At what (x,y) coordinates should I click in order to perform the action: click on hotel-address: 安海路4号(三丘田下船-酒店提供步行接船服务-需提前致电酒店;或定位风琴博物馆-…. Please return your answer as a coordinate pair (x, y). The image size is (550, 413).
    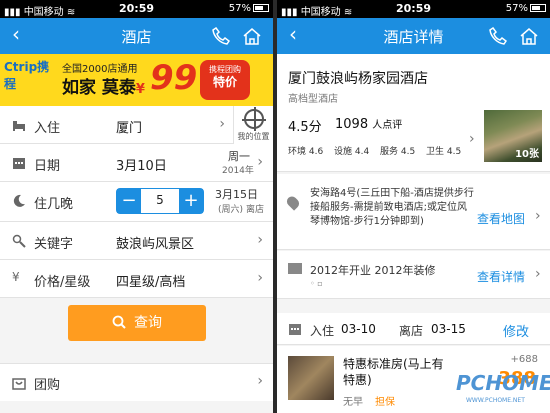
    Looking at the image, I should click on (392, 207).